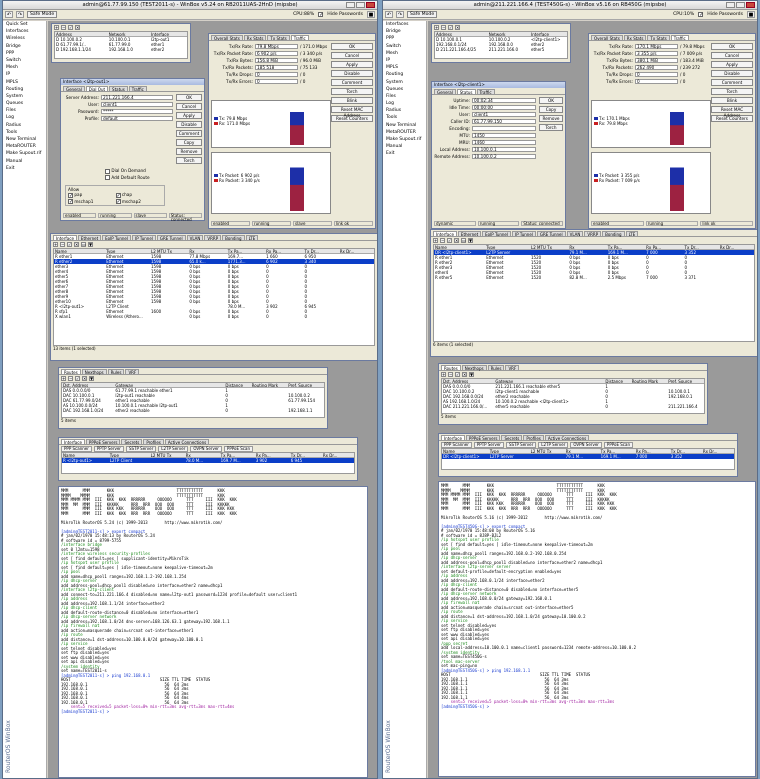  Describe the element at coordinates (20, 14) in the screenshot. I see `redo-icon: ↷` at that location.